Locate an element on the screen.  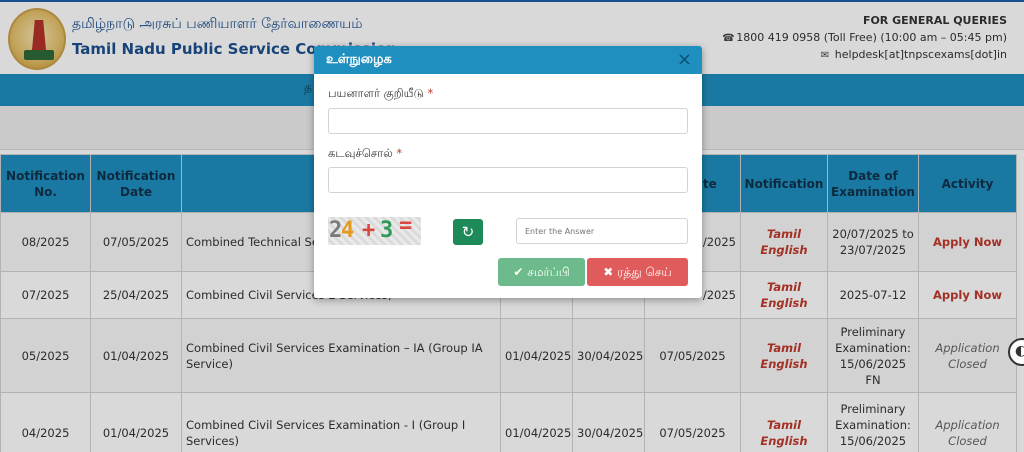
username-input is located at coordinates (508, 121).